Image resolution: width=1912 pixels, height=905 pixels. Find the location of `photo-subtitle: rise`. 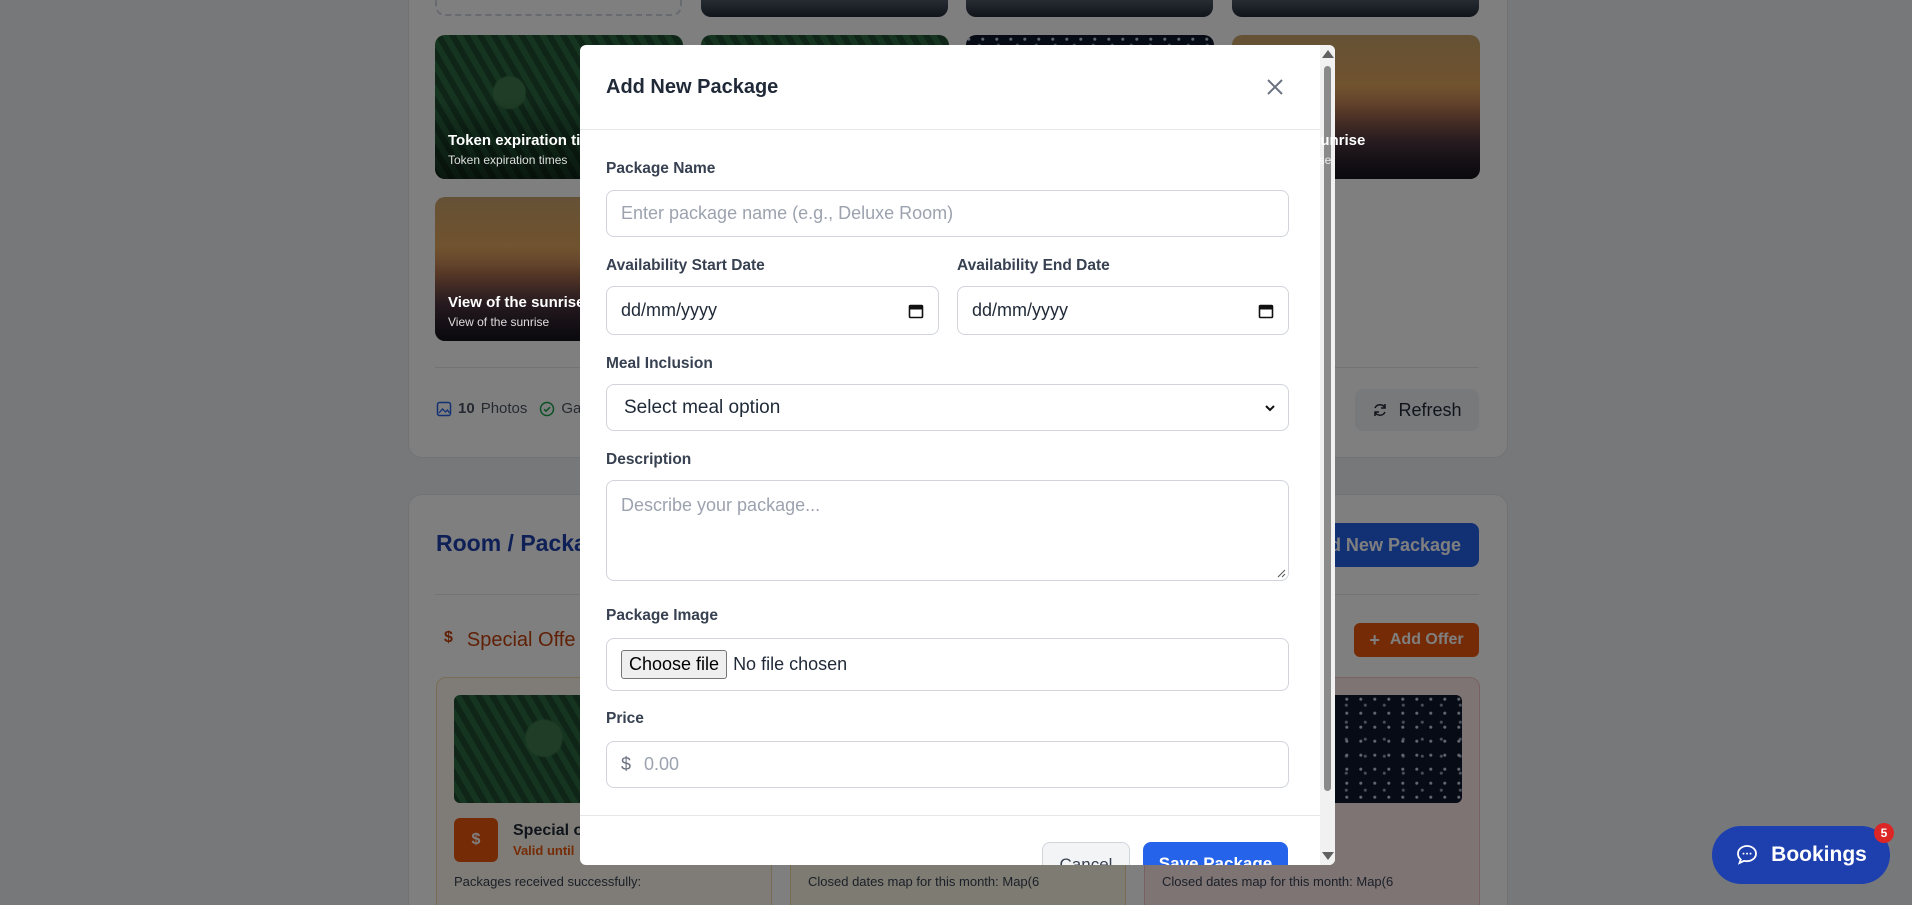

photo-subtitle: rise is located at coordinates (1322, 160).